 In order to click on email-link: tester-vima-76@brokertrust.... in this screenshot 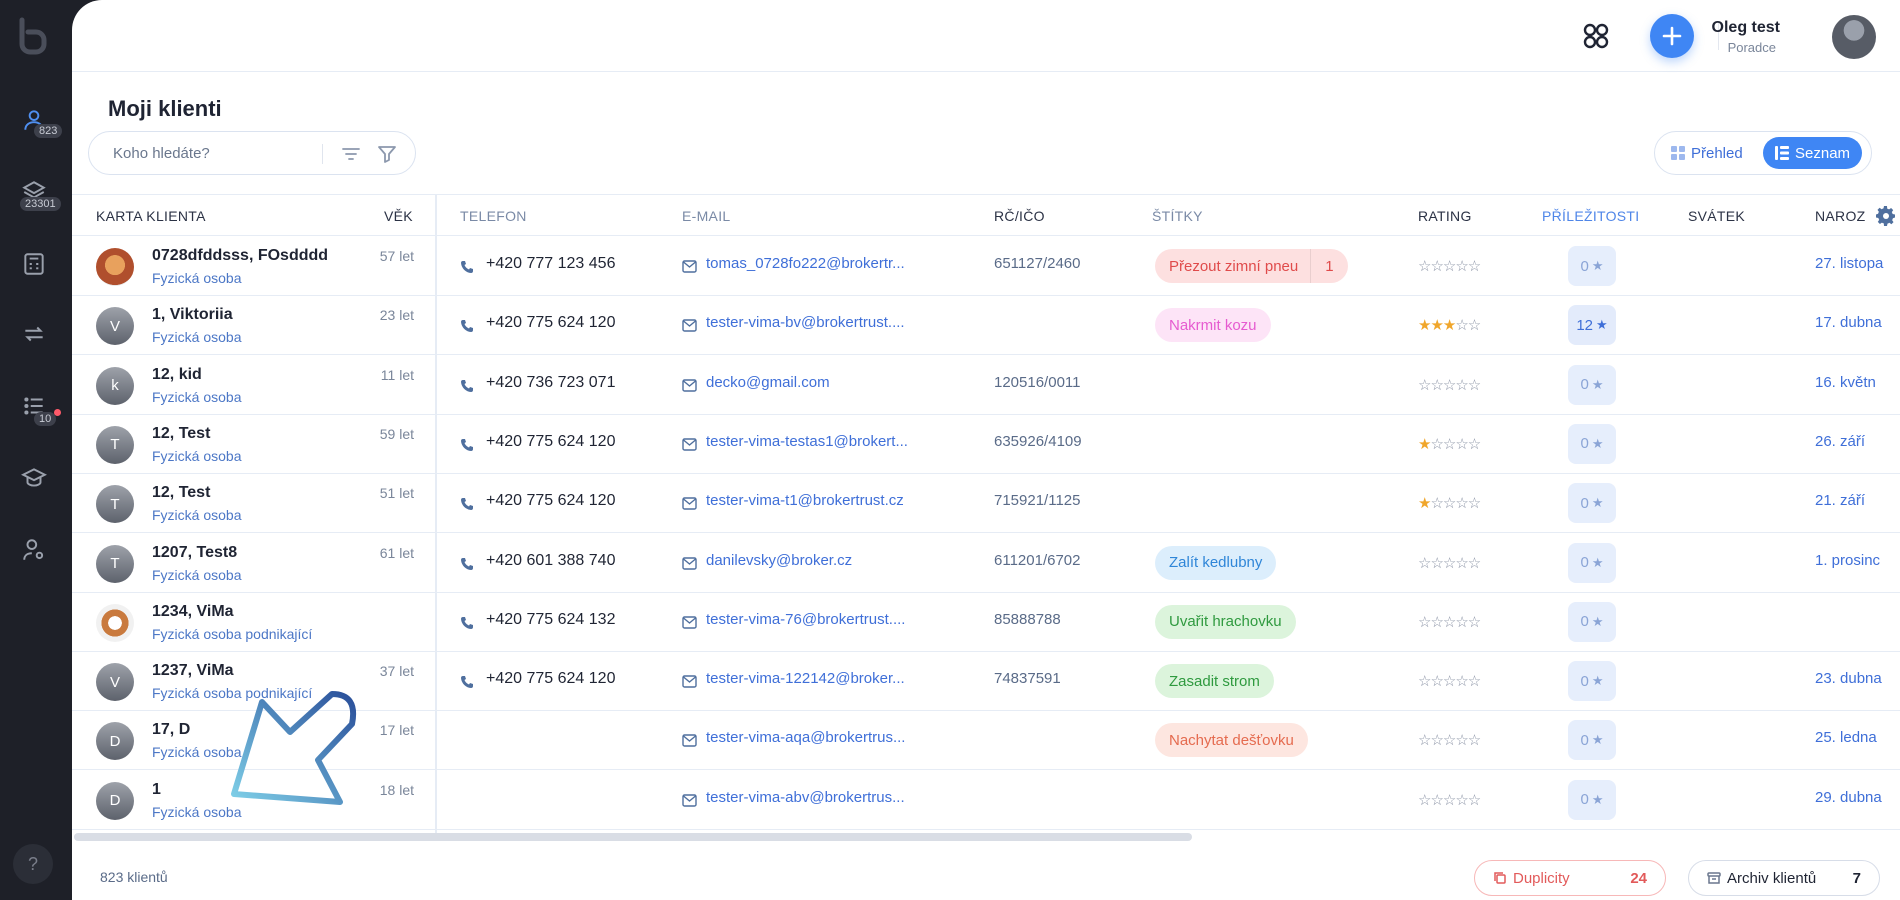, I will do `click(826, 619)`.